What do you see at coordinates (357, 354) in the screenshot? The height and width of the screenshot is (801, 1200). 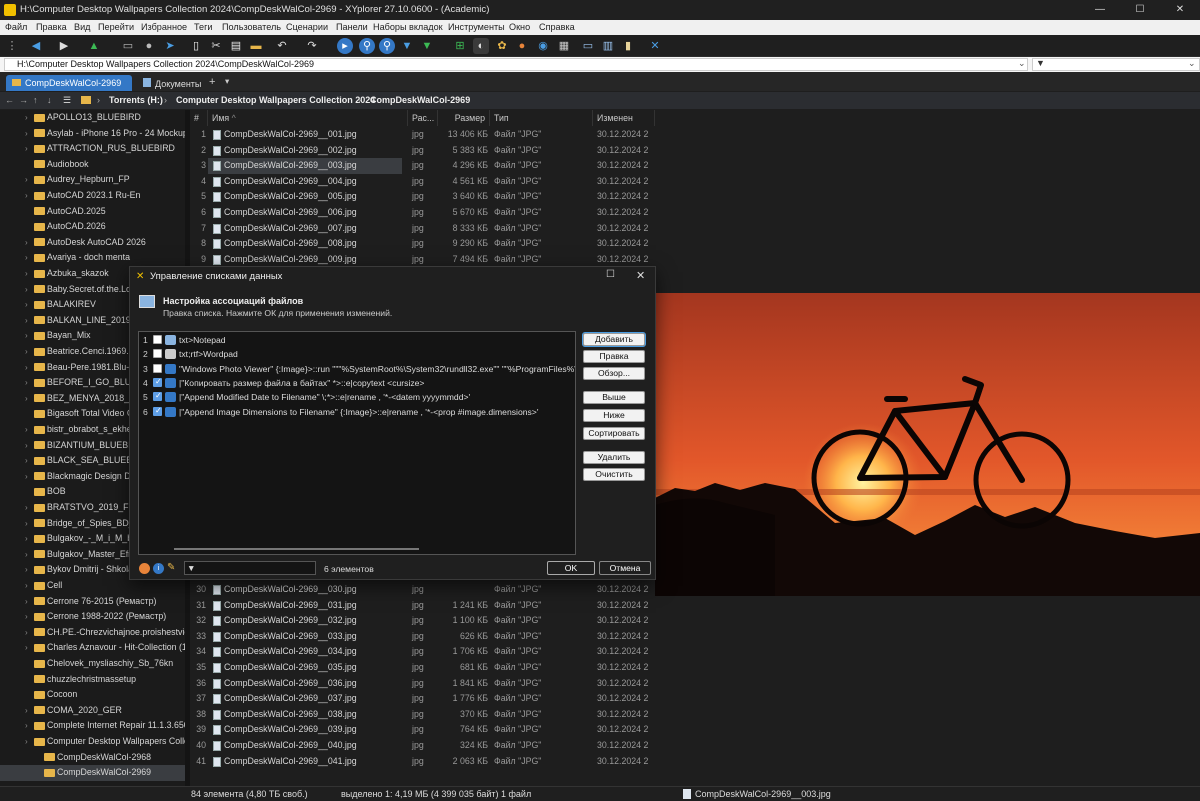 I see `association-item: 2 txt;rtf>Wordpad` at bounding box center [357, 354].